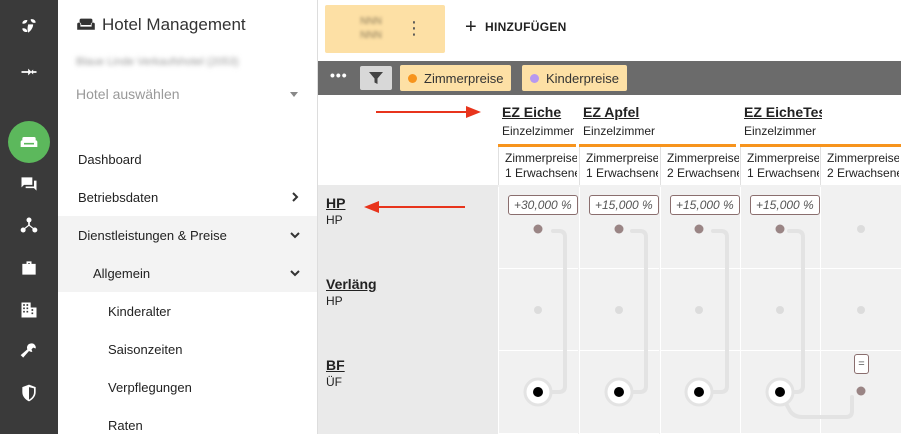 Image resolution: width=901 pixels, height=434 pixels. Describe the element at coordinates (335, 365) in the screenshot. I see `row-title: BF` at that location.